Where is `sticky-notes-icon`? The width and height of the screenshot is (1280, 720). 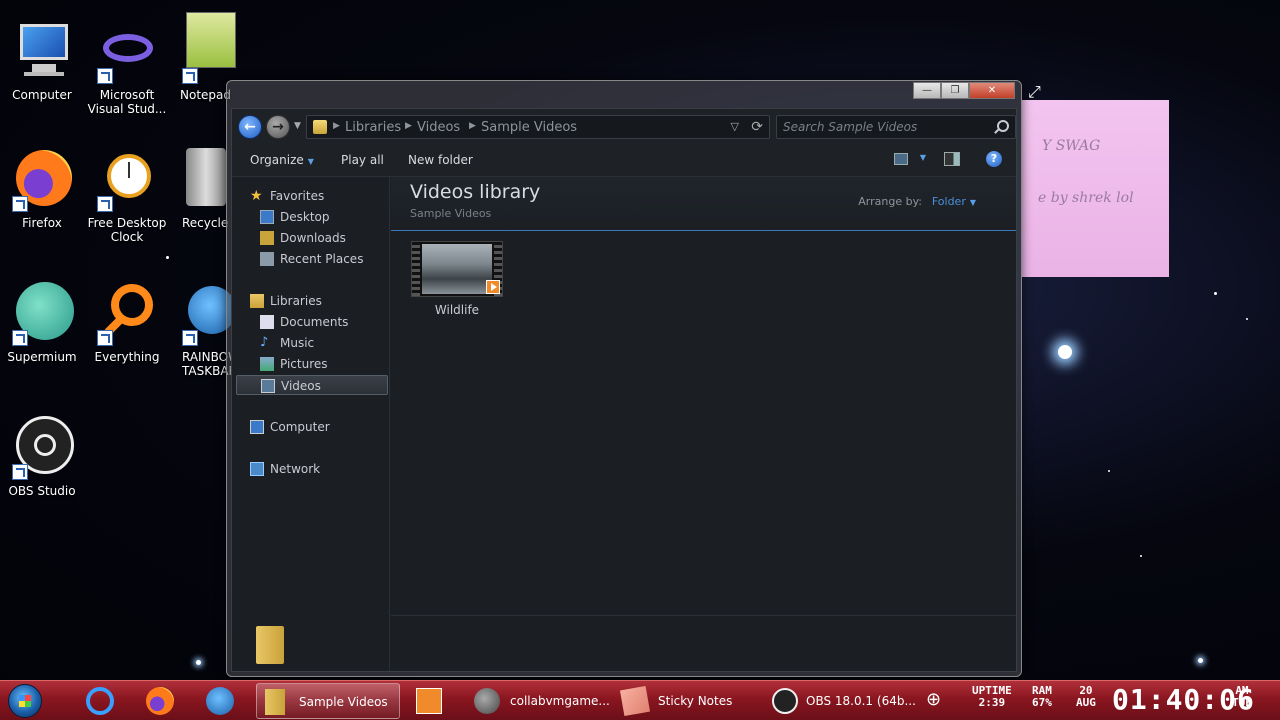 sticky-notes-icon is located at coordinates (635, 701).